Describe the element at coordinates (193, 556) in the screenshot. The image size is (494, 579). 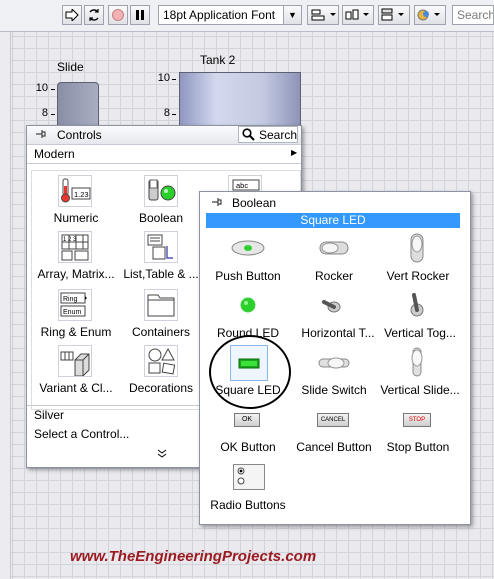
I see `watermark-text: www.TheEngineeringProjects.com` at that location.